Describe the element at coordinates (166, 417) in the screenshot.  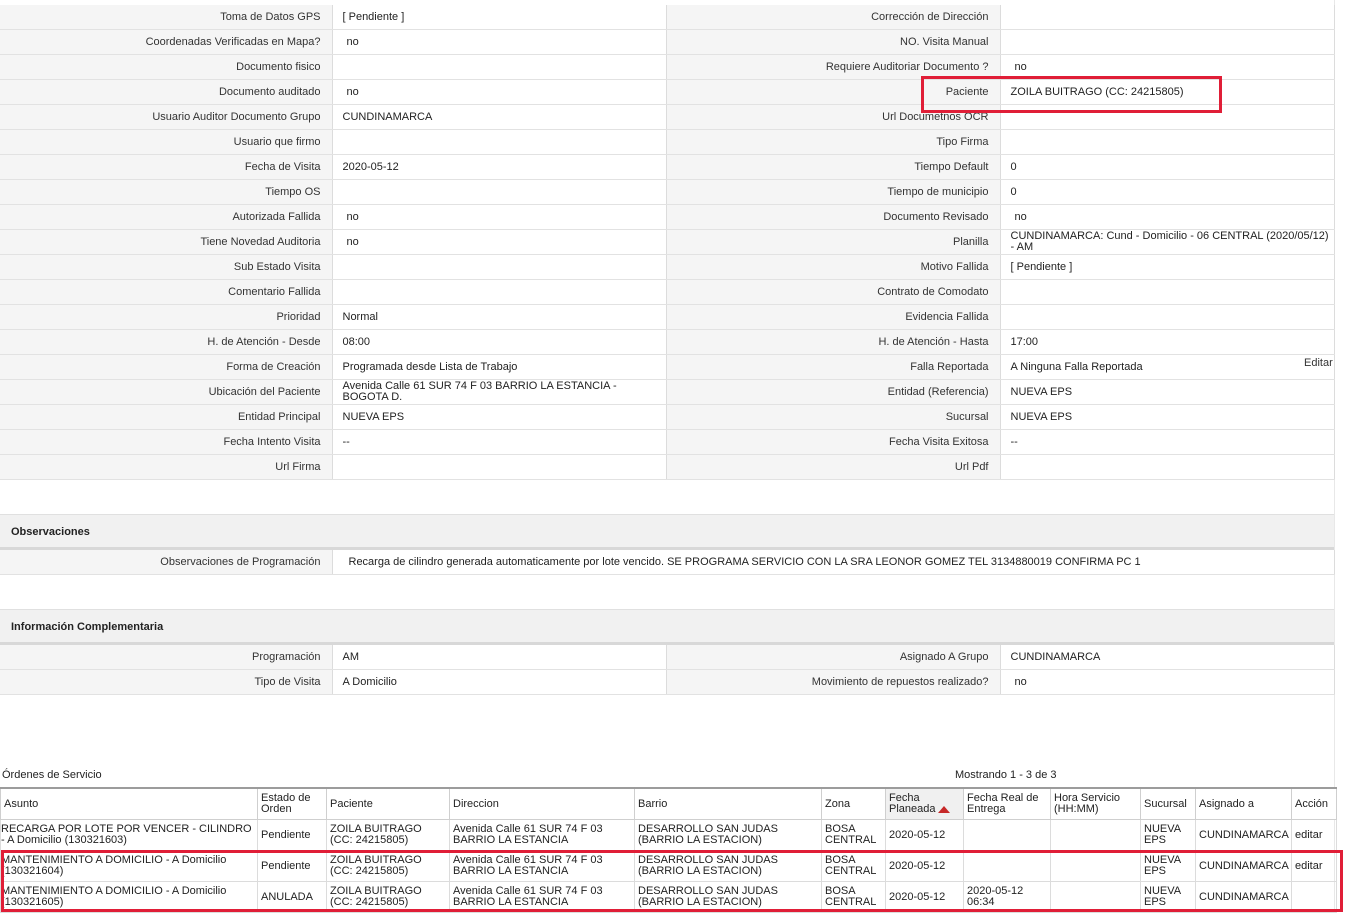
I see `entidad-principal-label: Entidad Principal` at that location.